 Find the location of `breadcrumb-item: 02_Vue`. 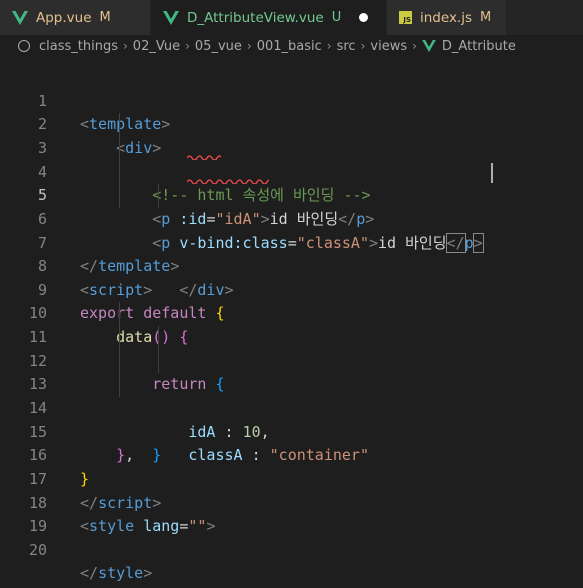

breadcrumb-item: 02_Vue is located at coordinates (156, 46).